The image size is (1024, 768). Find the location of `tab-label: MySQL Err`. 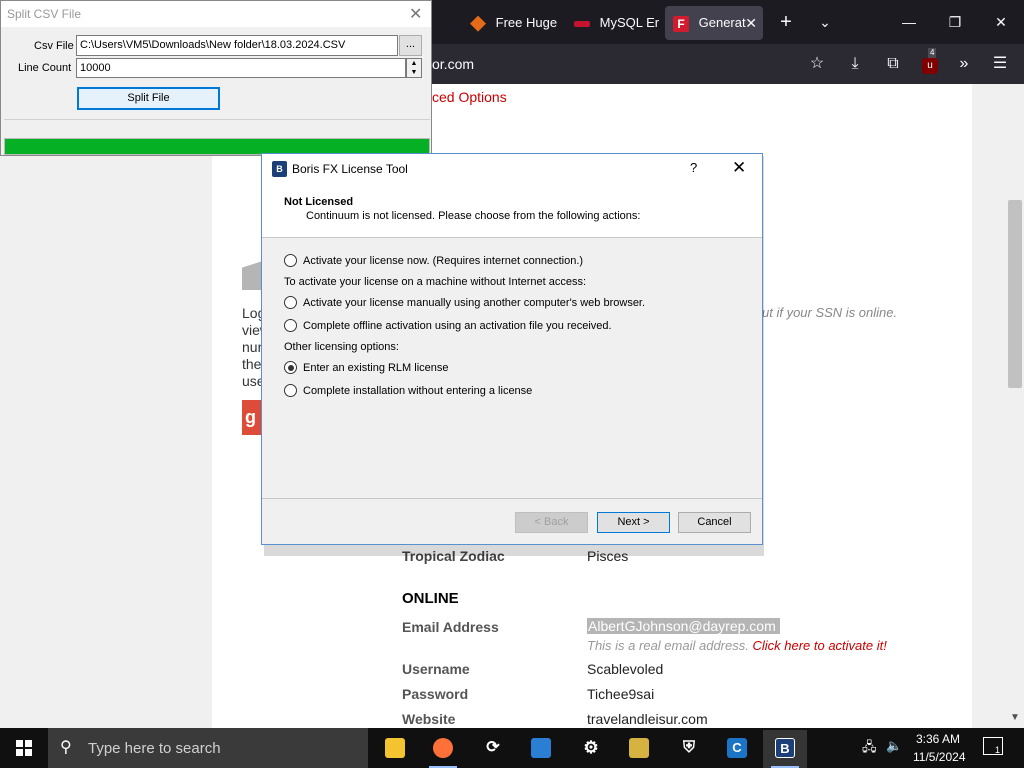

tab-label: MySQL Err is located at coordinates (629, 22).